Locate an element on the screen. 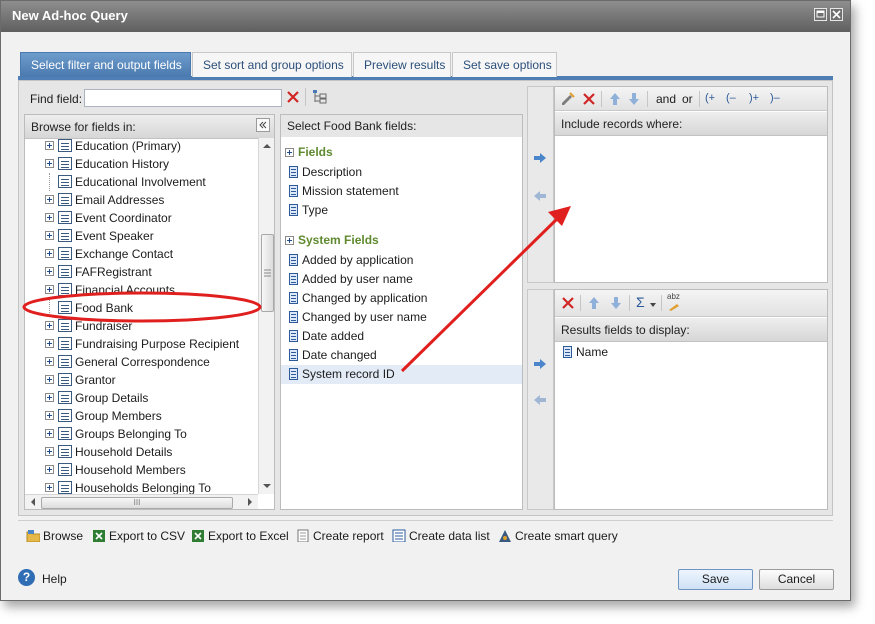  highlight-ellipse is located at coordinates (142, 307).